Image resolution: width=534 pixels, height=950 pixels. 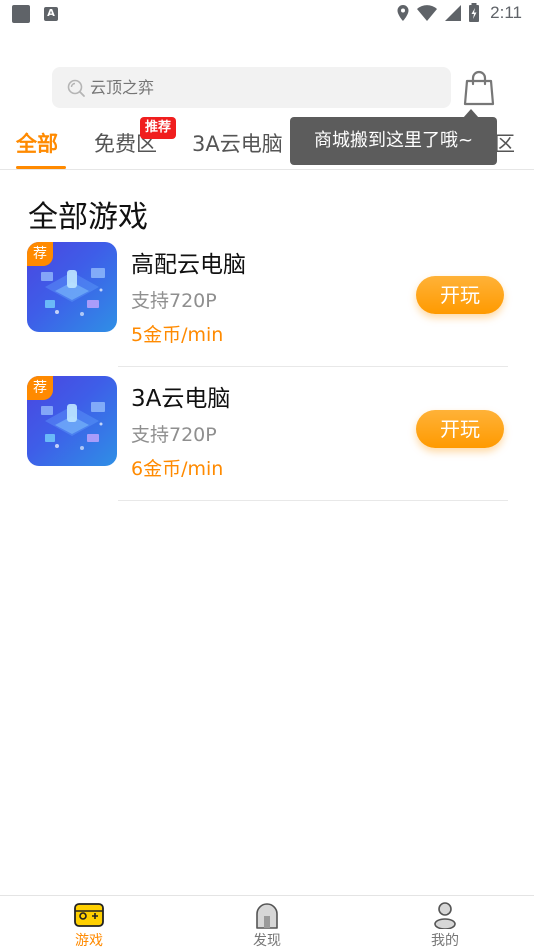 I want to click on section-title: 全部游戏, so click(x=88, y=217).